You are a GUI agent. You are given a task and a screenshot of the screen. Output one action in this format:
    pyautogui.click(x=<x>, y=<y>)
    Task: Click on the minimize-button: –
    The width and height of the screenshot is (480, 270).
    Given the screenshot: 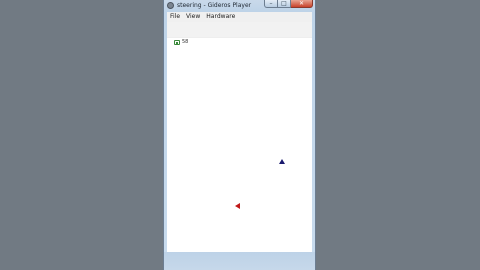 What is the action you would take?
    pyautogui.click(x=271, y=4)
    